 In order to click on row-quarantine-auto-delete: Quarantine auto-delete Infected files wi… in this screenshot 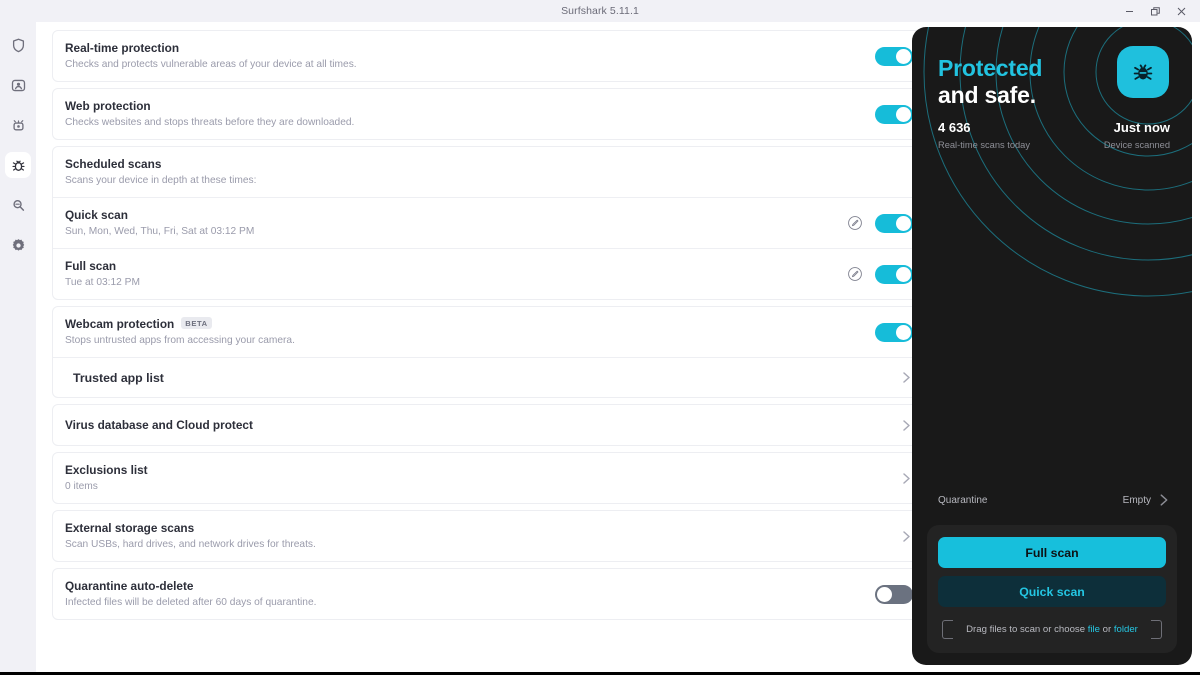, I will do `click(492, 594)`.